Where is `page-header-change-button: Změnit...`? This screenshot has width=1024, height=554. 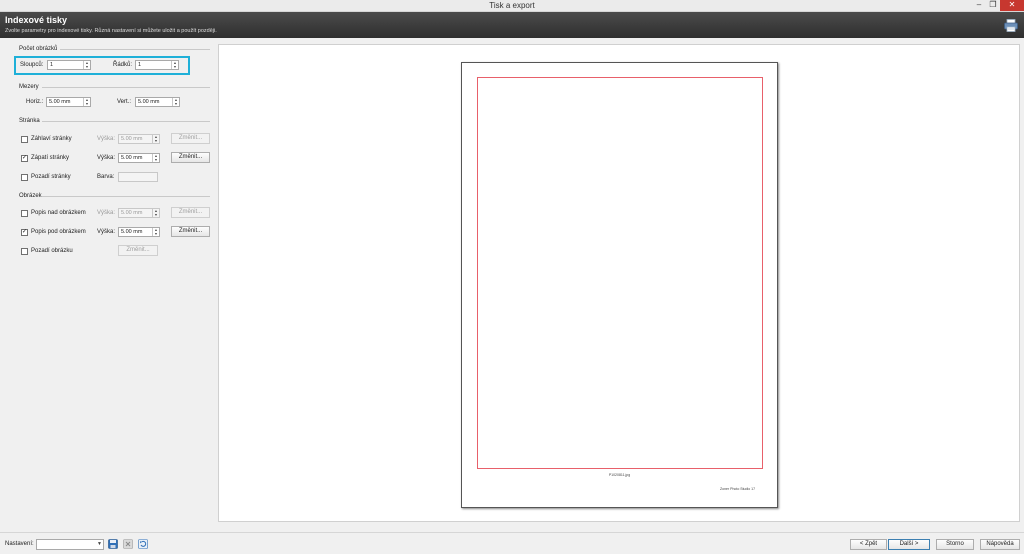 page-header-change-button: Změnit... is located at coordinates (190, 138).